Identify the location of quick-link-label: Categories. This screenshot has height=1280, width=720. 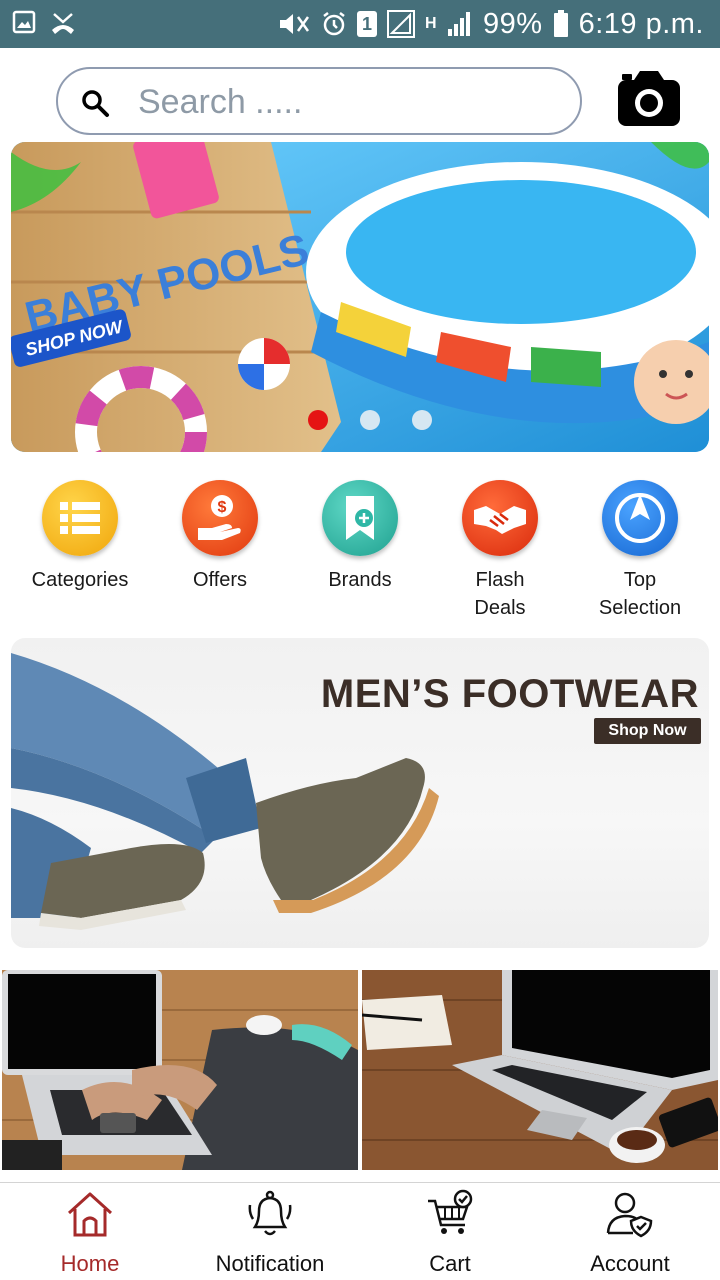
(80, 580).